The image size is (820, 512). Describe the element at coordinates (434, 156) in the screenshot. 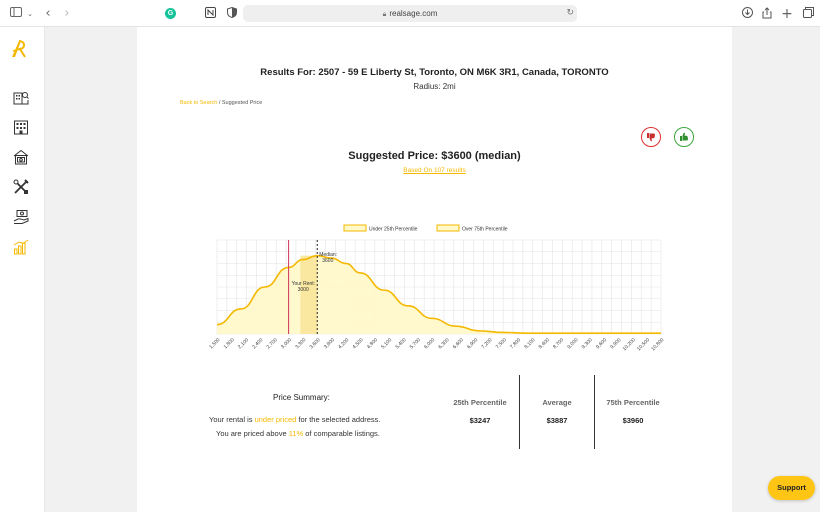

I see `suggested-price: Suggested Price: $3600 (median)` at that location.